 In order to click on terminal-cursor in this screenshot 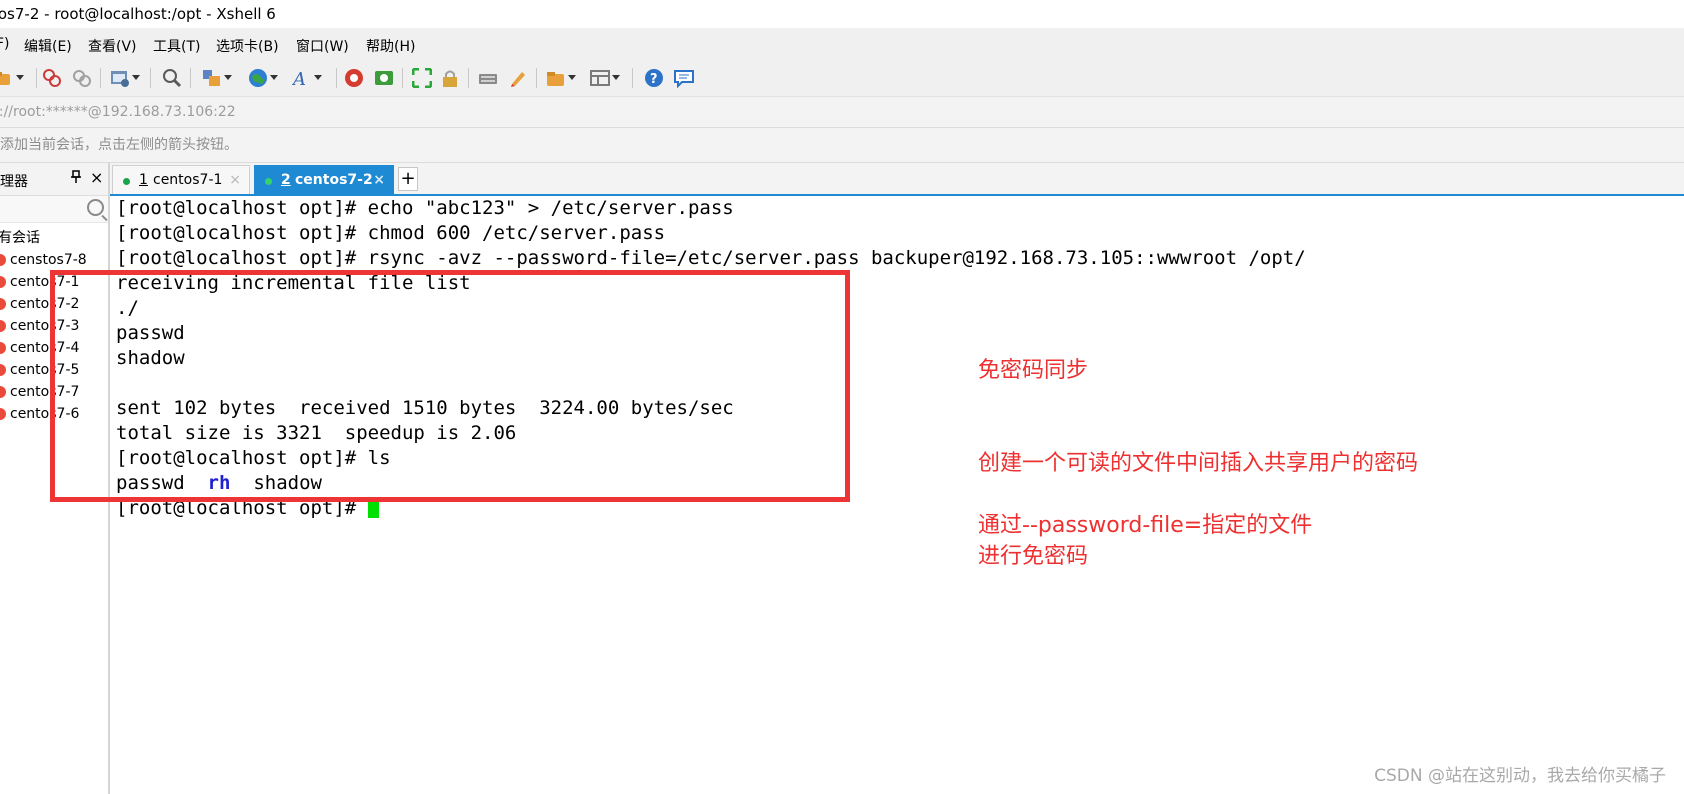, I will do `click(373, 507)`.